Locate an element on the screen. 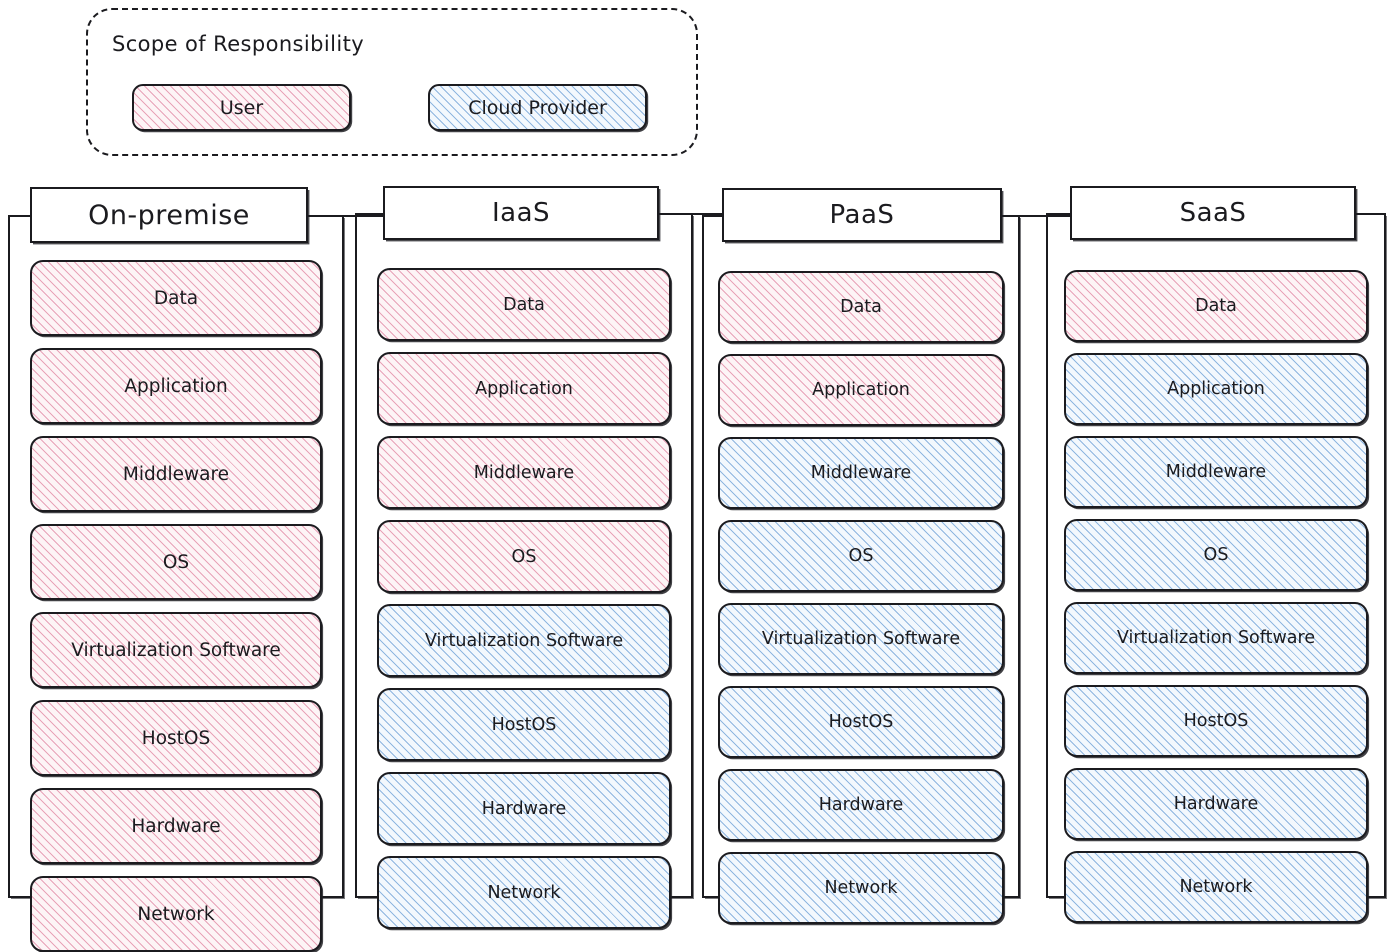 The image size is (1400, 952). column-header-saas: SaaS is located at coordinates (1213, 213).